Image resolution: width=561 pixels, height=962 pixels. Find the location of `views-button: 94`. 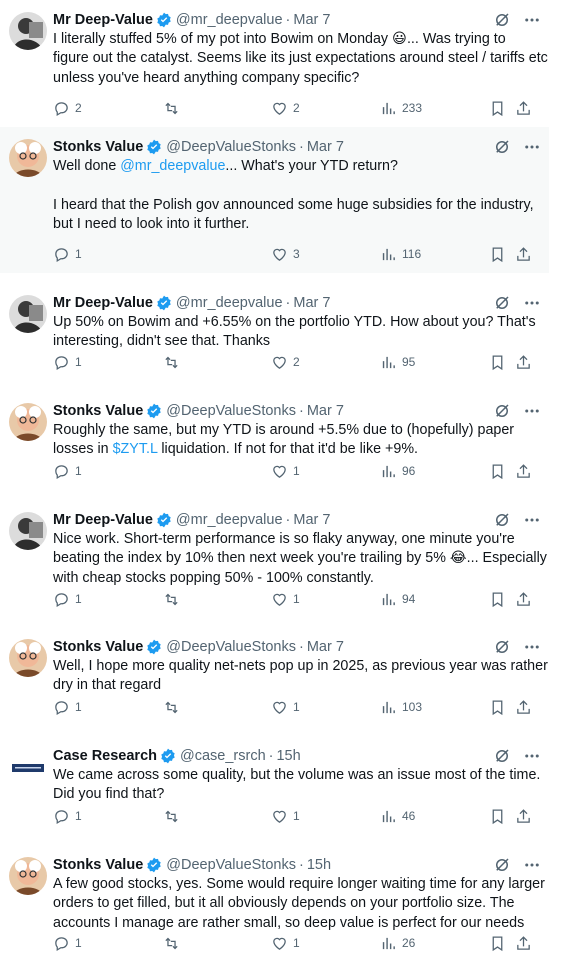

views-button: 94 is located at coordinates (397, 599).